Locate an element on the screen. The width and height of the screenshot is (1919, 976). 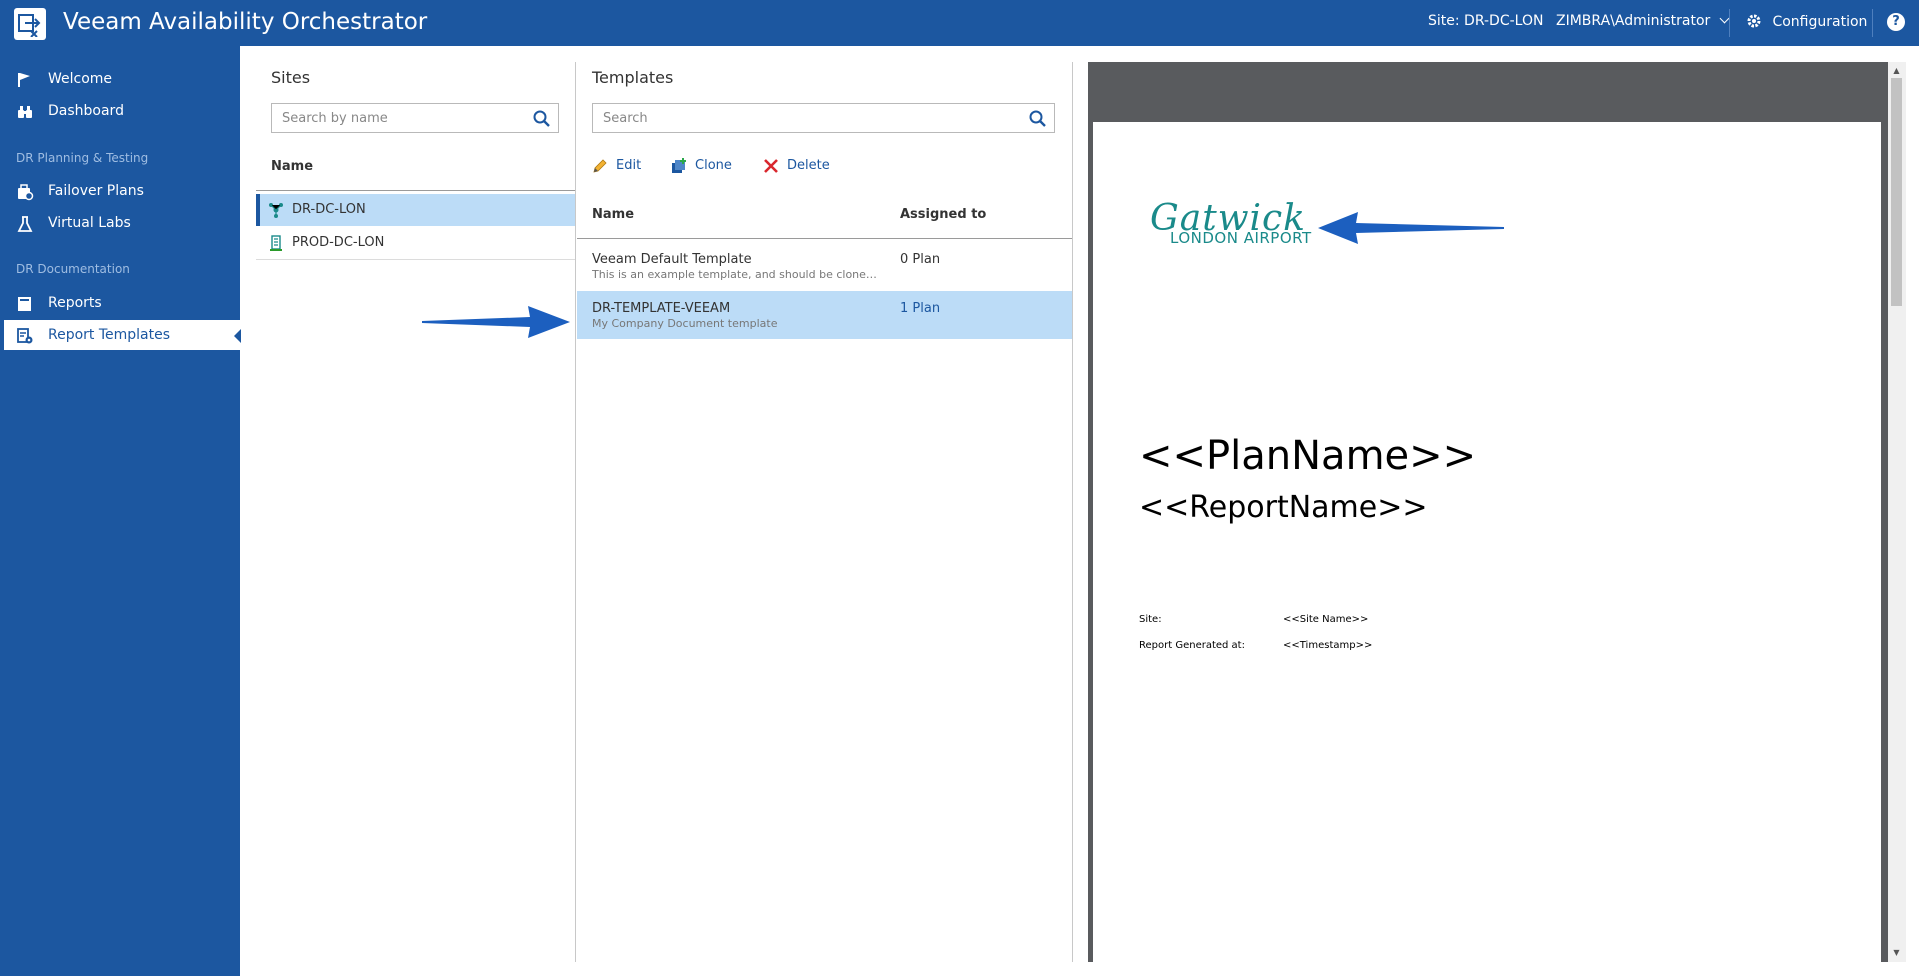
clone-icon is located at coordinates (679, 166).